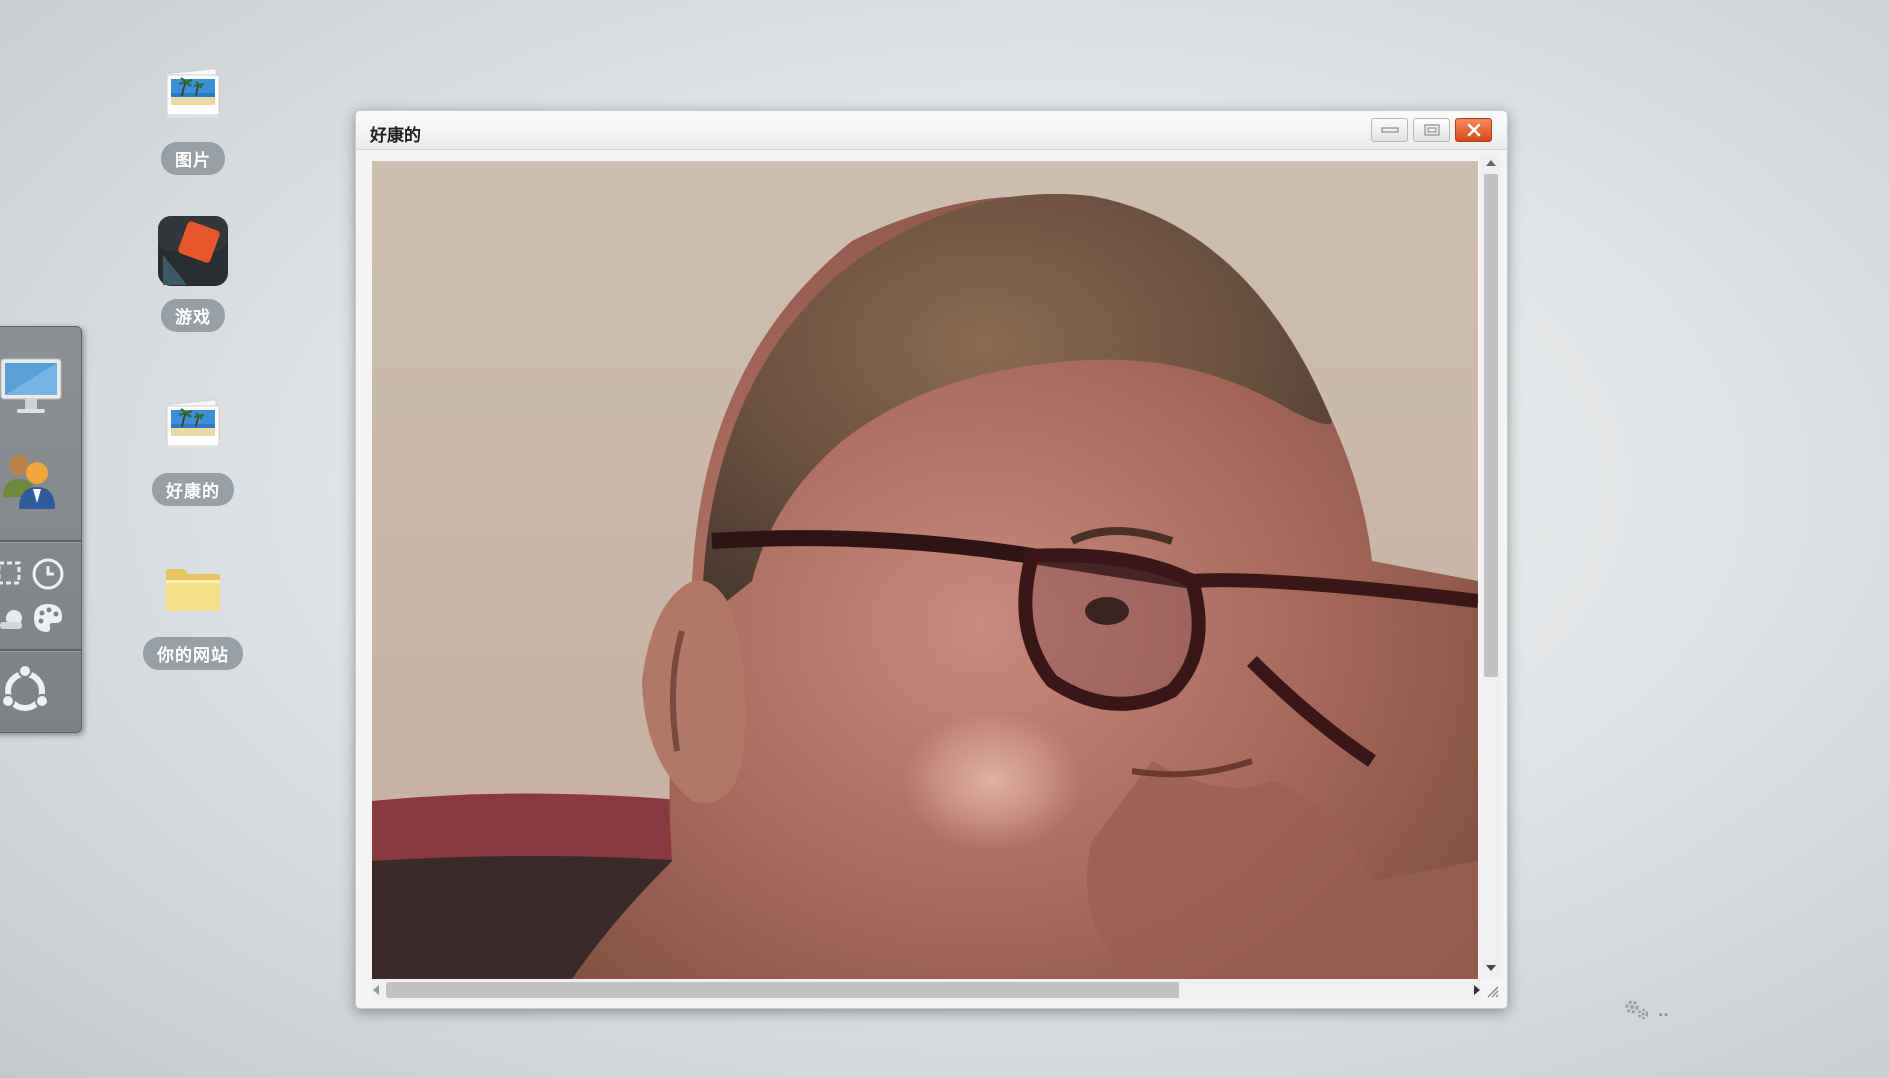 The width and height of the screenshot is (1889, 1078). I want to click on desktop-icon-games: 游戏, so click(193, 273).